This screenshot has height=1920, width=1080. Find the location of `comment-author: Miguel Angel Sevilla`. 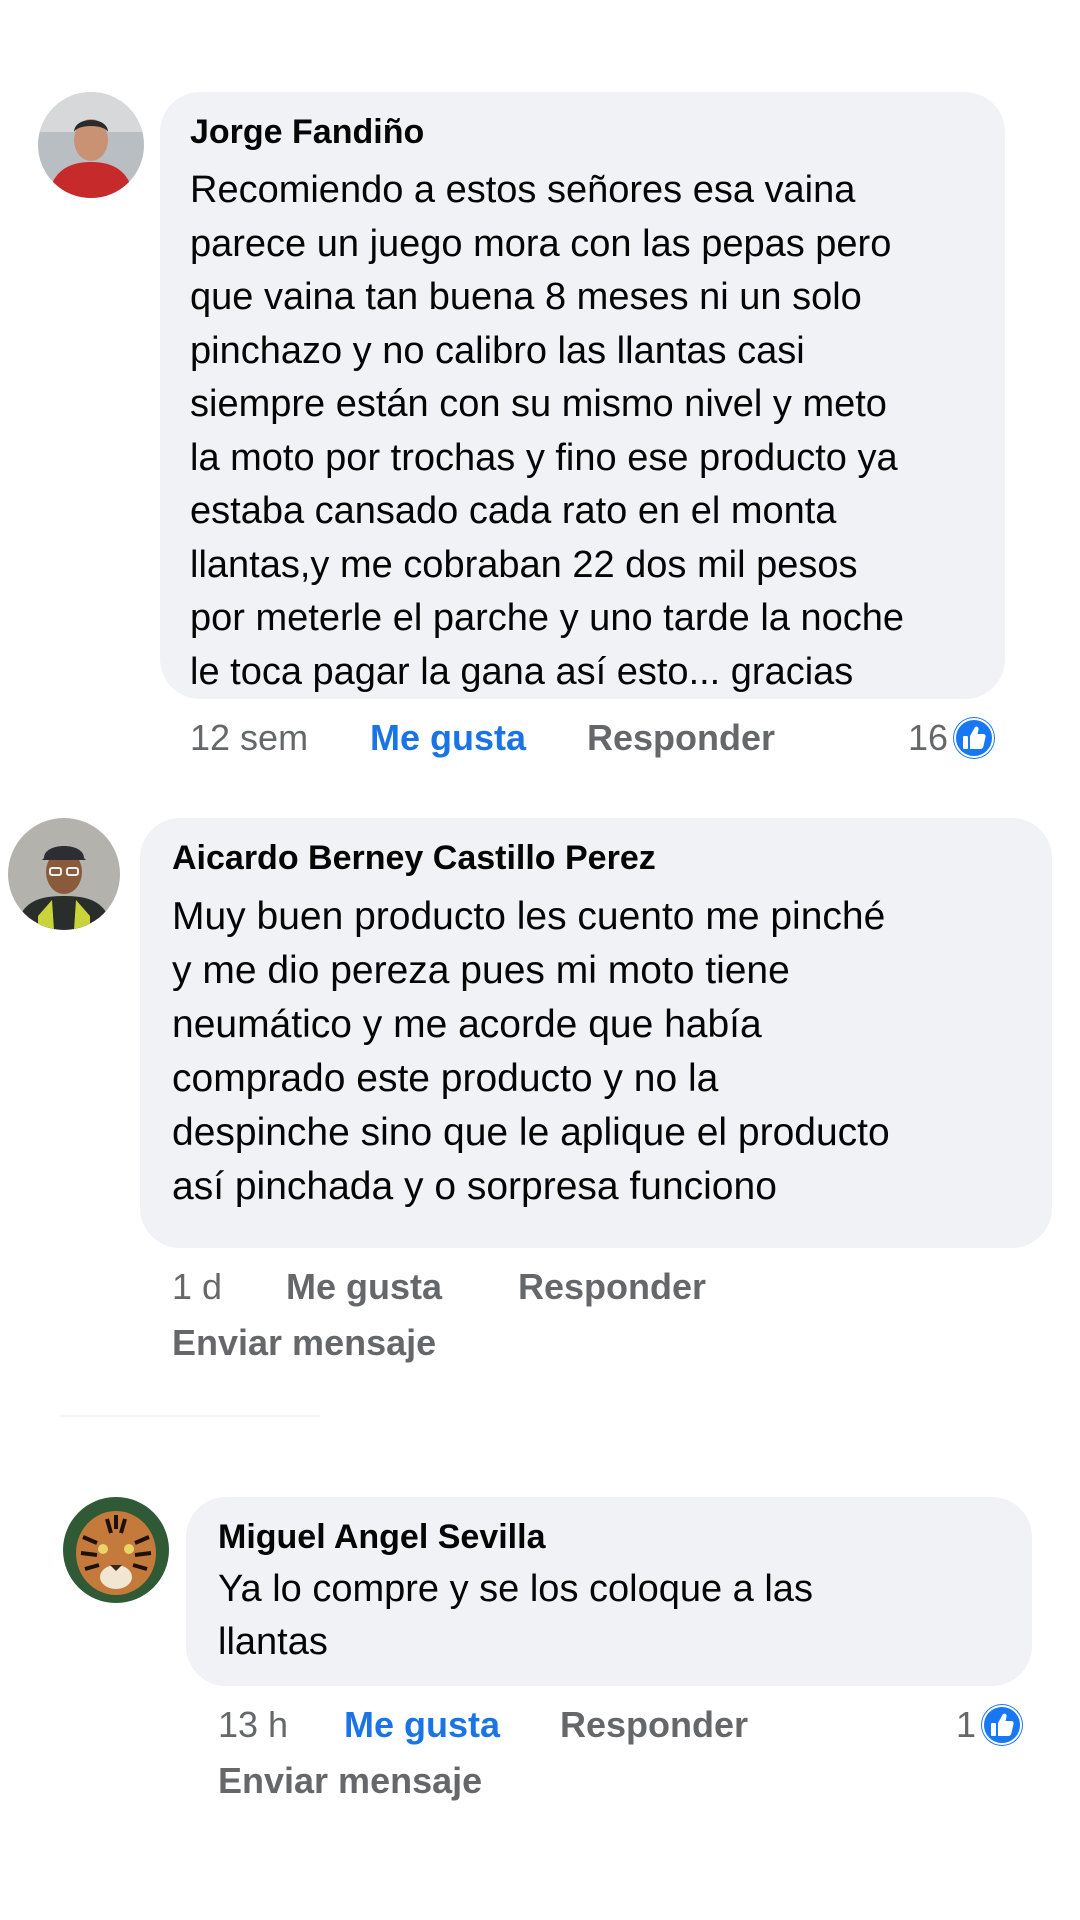

comment-author: Miguel Angel Sevilla is located at coordinates (609, 1537).